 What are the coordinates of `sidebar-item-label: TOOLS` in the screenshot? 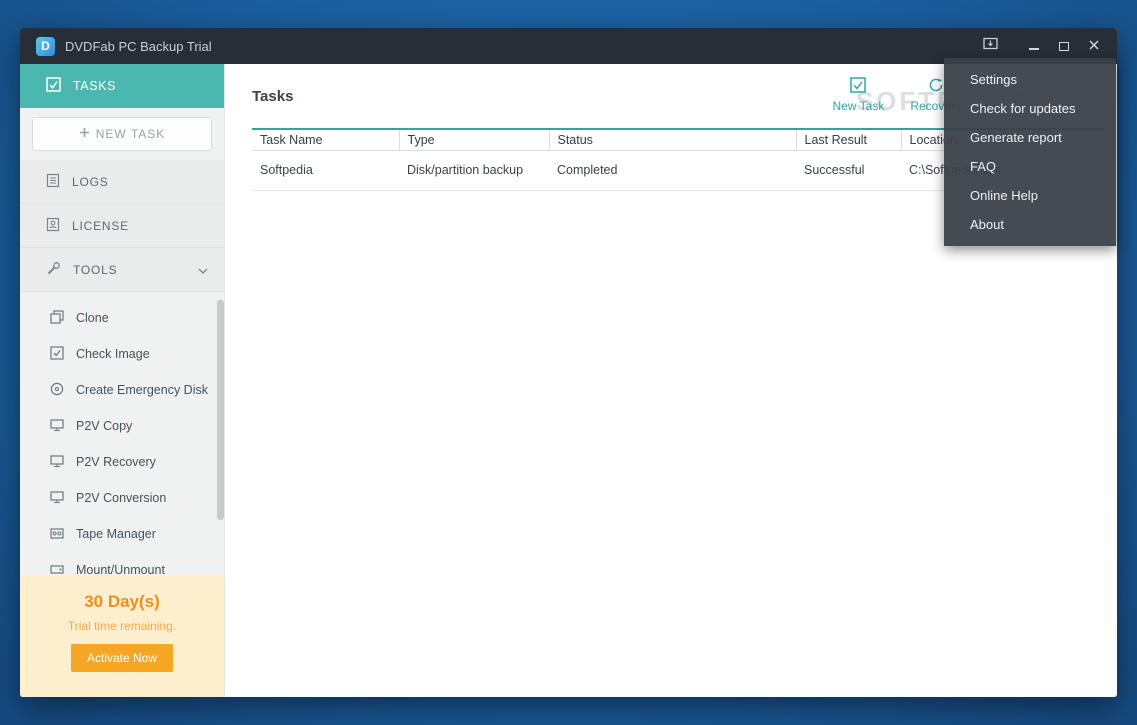 It's located at (95, 269).